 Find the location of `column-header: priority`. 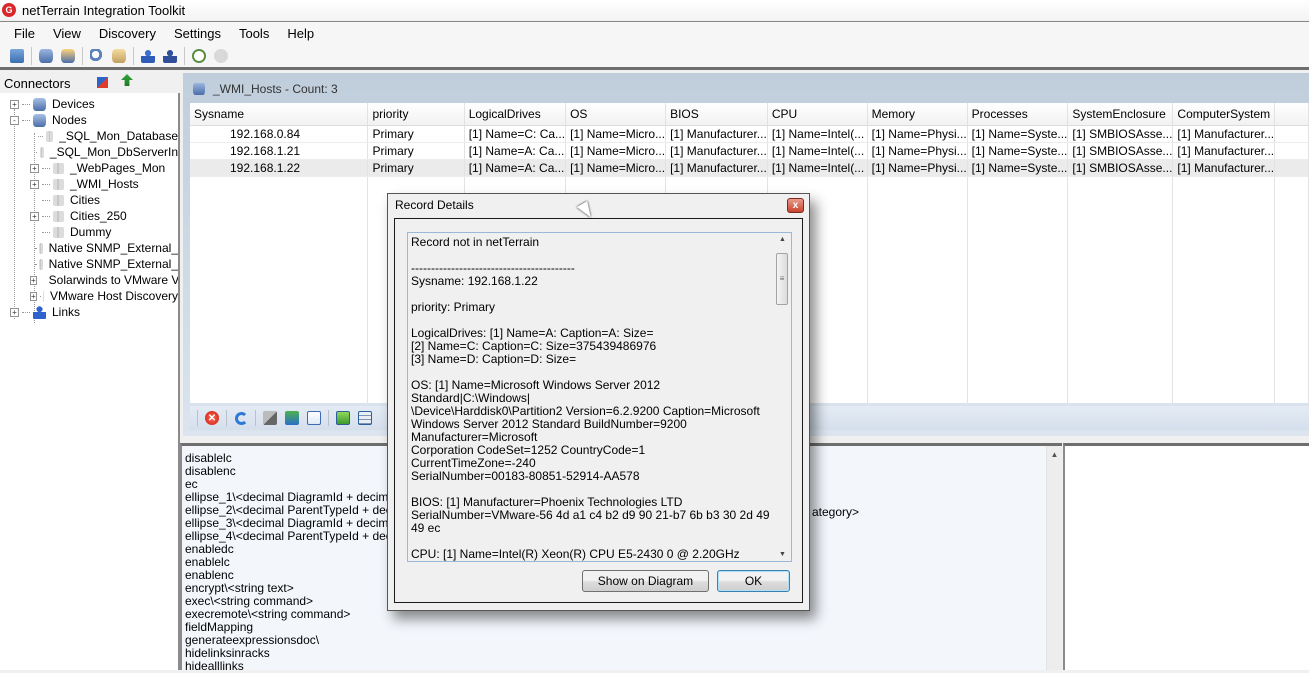

column-header: priority is located at coordinates (416, 114).